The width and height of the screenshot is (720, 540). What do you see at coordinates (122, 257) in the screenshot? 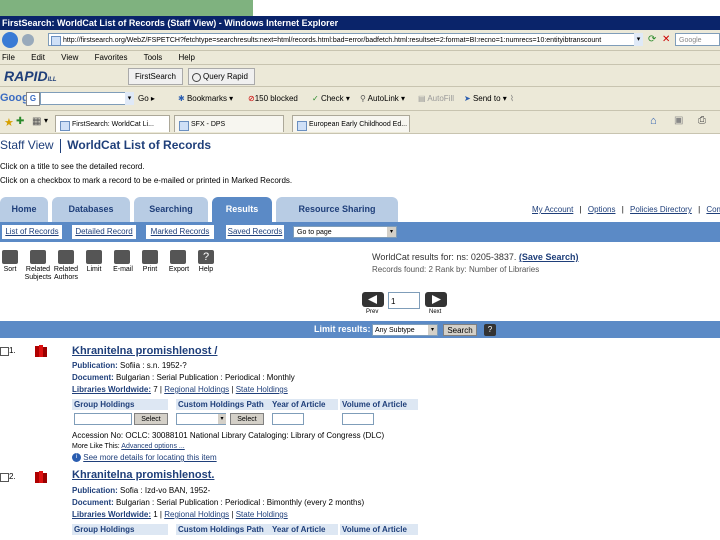
I see `email-icon` at bounding box center [122, 257].